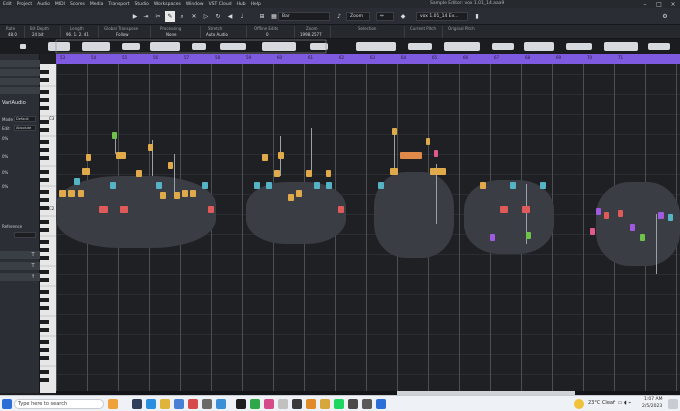 This screenshot has width=680, height=411. What do you see at coordinates (135, 16) in the screenshot?
I see `object-select-icon: ▶` at bounding box center [135, 16].